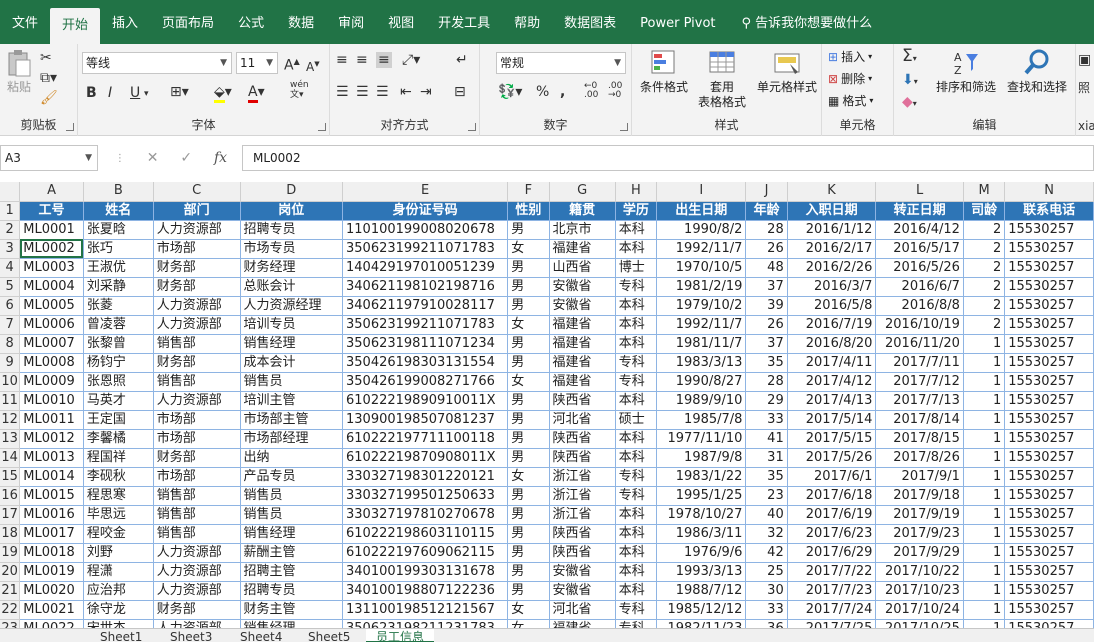 This screenshot has height=642, width=1094. What do you see at coordinates (1049, 192) in the screenshot?
I see `column-header: N` at bounding box center [1049, 192].